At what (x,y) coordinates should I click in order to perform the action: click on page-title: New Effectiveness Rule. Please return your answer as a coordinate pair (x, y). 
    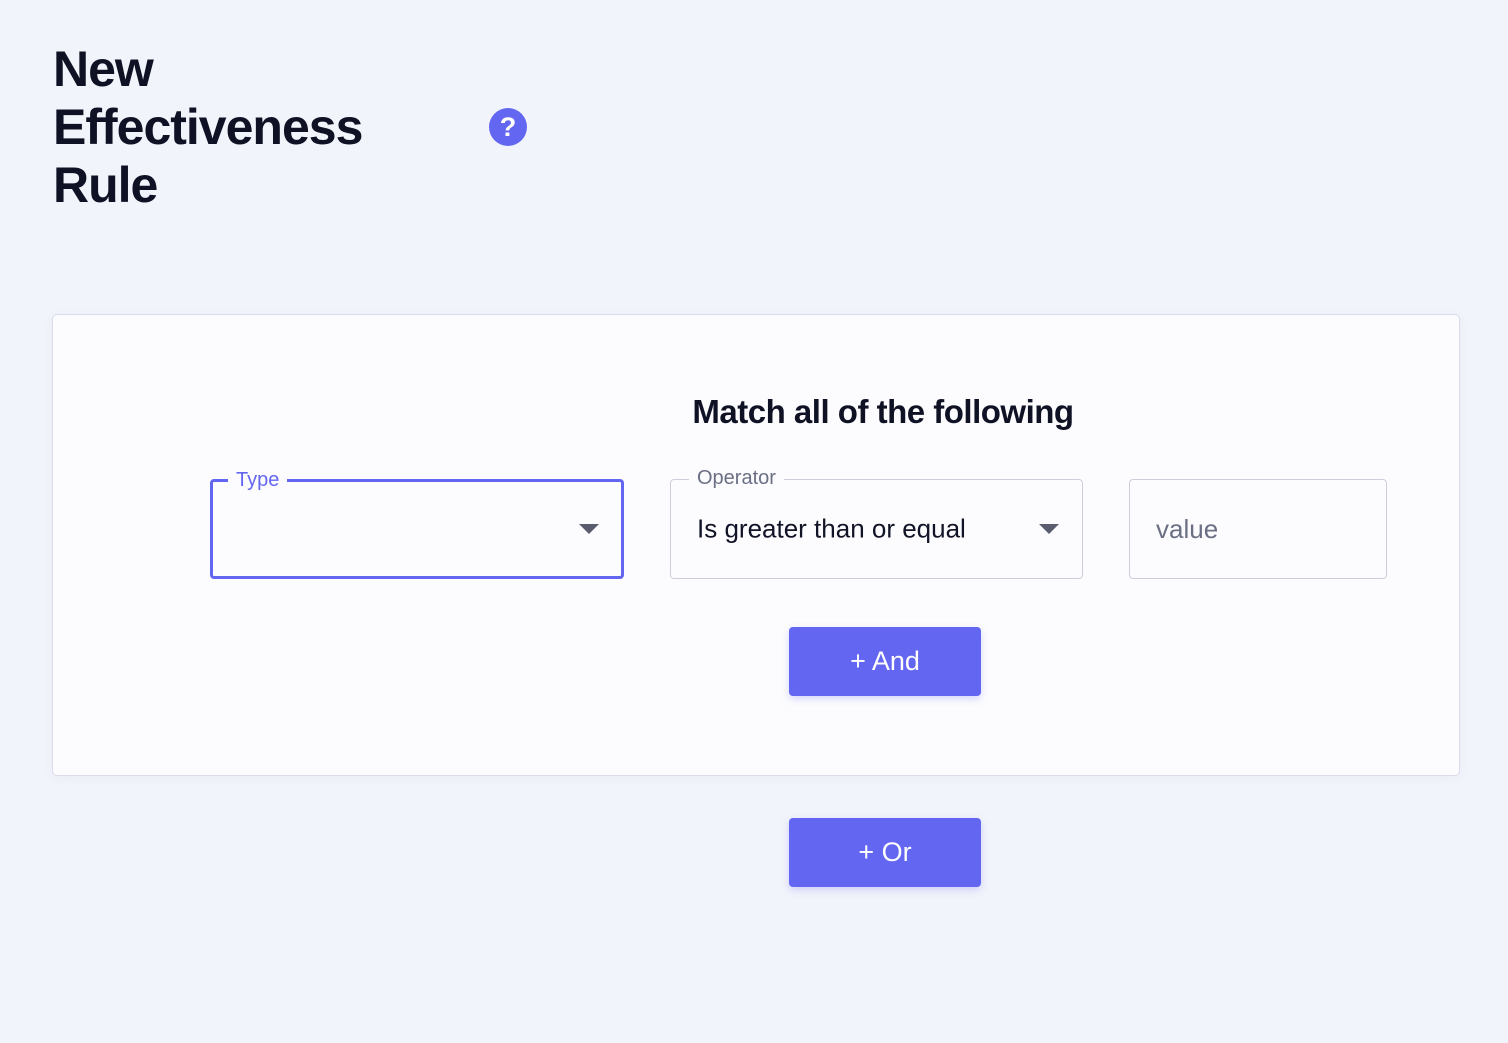
    Looking at the image, I should click on (208, 127).